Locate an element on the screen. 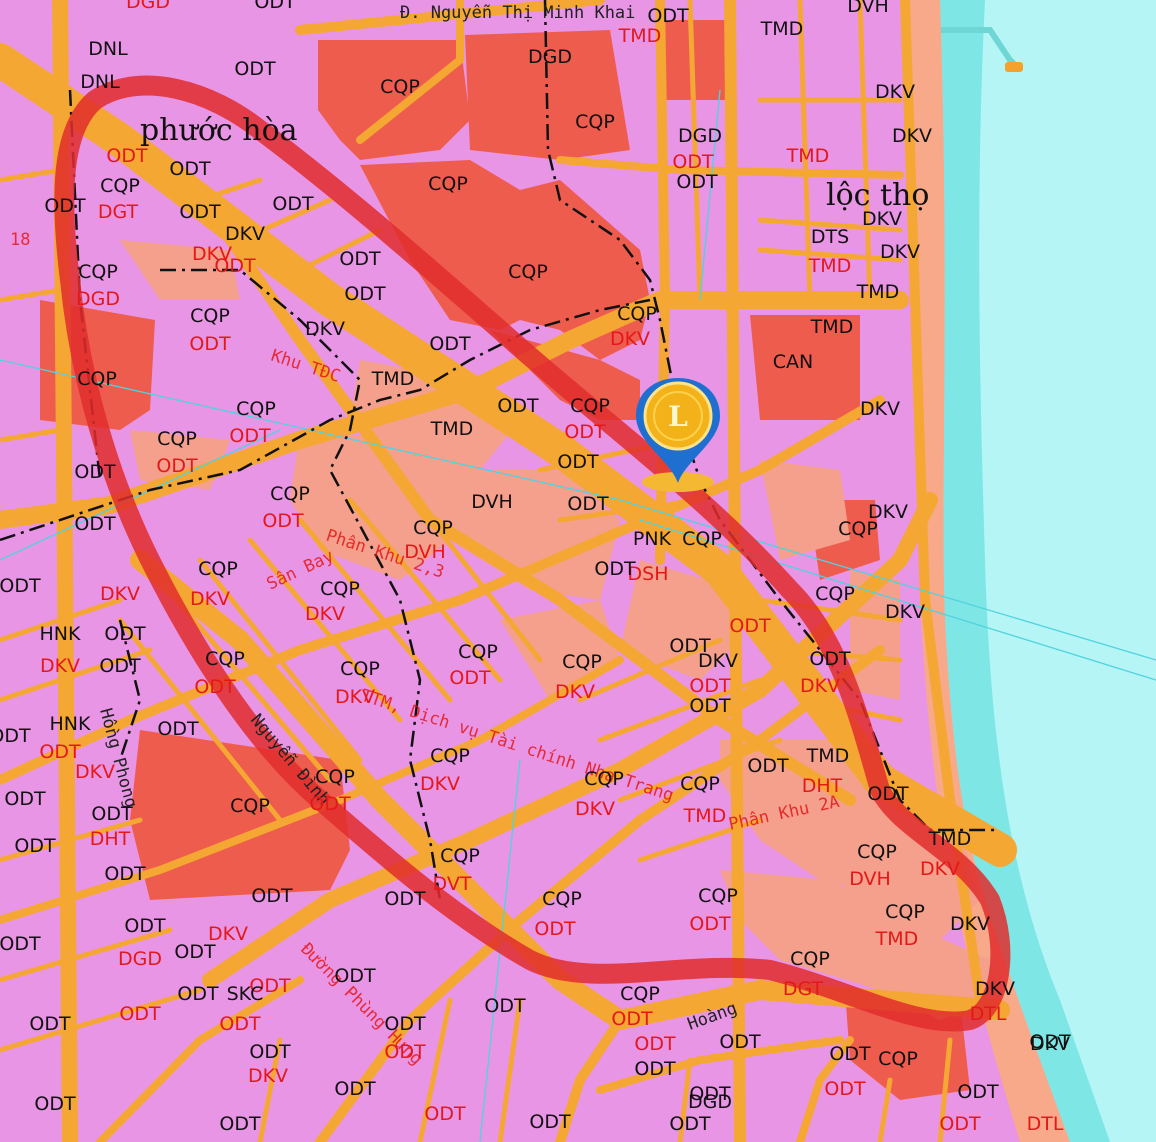 The image size is (1156, 1142). area-label-phuoc-hoa: phước hòa is located at coordinates (219, 130).